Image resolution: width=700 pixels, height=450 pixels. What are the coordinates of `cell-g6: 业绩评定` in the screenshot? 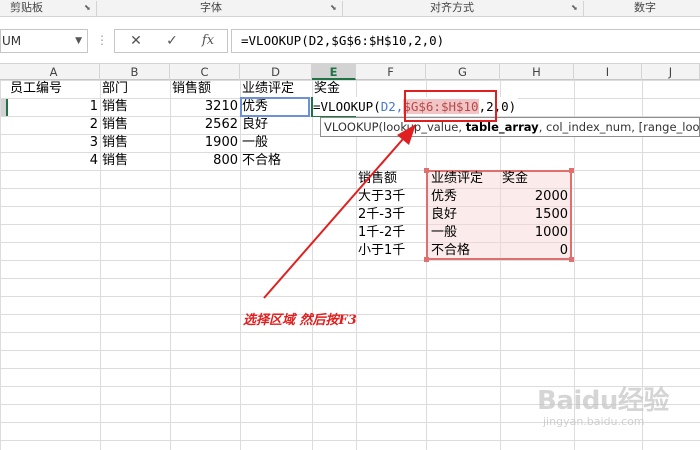 It's located at (456, 179).